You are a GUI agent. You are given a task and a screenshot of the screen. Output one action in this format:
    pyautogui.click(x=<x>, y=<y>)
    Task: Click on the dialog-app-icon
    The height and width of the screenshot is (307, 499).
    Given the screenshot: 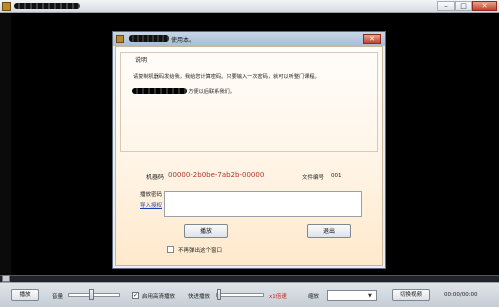 What is the action you would take?
    pyautogui.click(x=120, y=39)
    